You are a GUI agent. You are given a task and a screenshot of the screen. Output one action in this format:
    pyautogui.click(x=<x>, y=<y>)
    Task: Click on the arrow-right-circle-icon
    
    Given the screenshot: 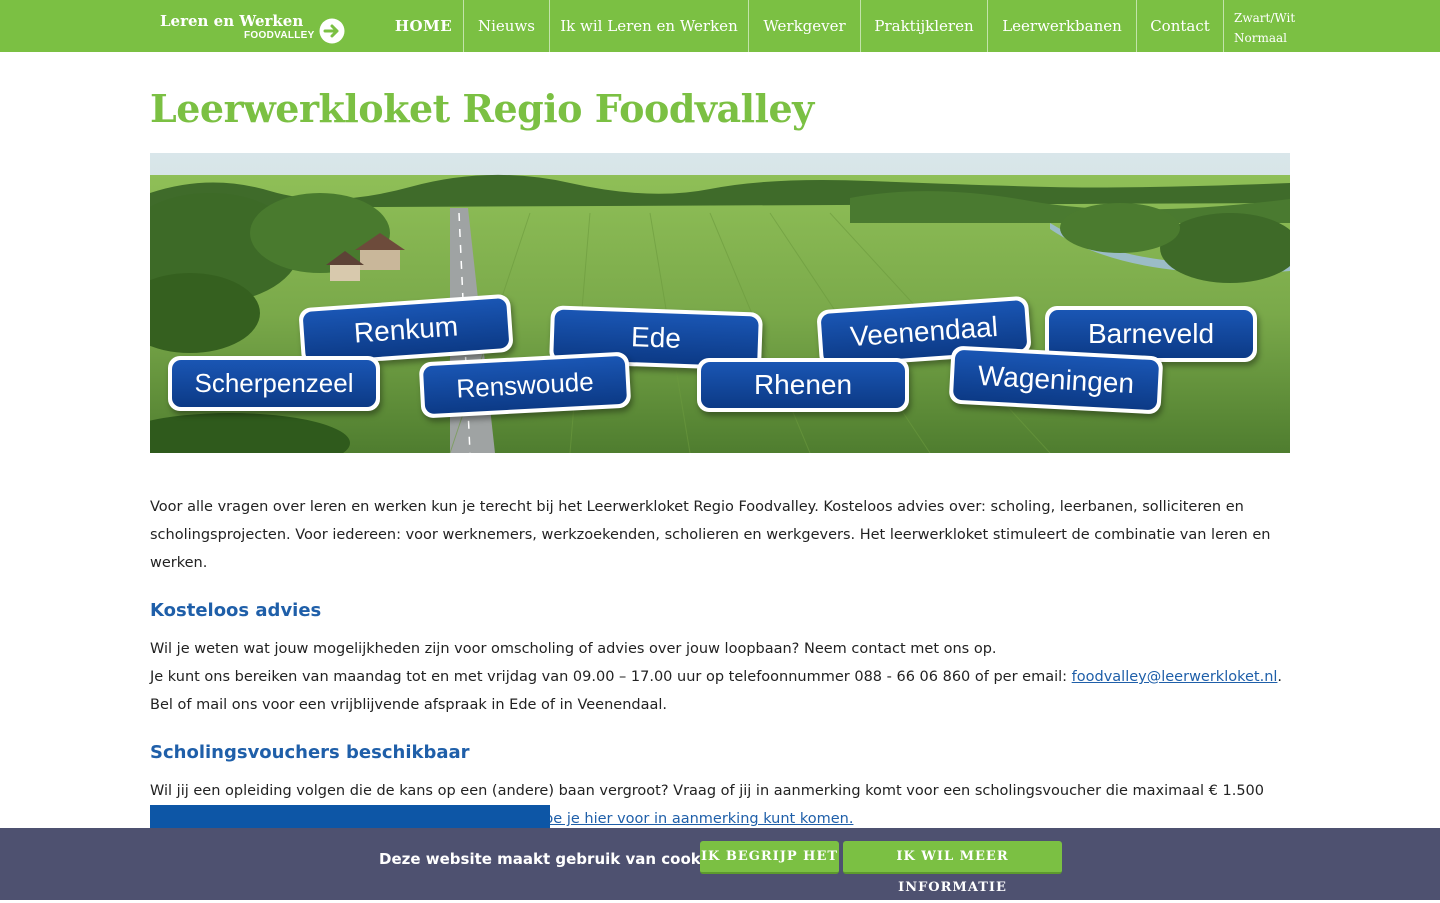 What is the action you would take?
    pyautogui.click(x=332, y=31)
    